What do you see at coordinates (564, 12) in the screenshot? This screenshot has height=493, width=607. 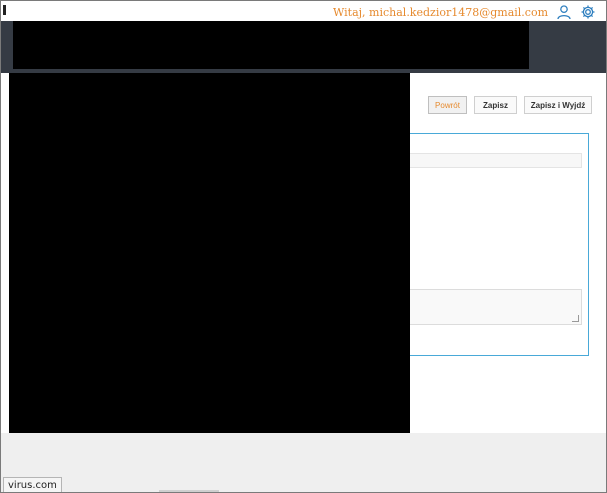 I see `user-icon` at bounding box center [564, 12].